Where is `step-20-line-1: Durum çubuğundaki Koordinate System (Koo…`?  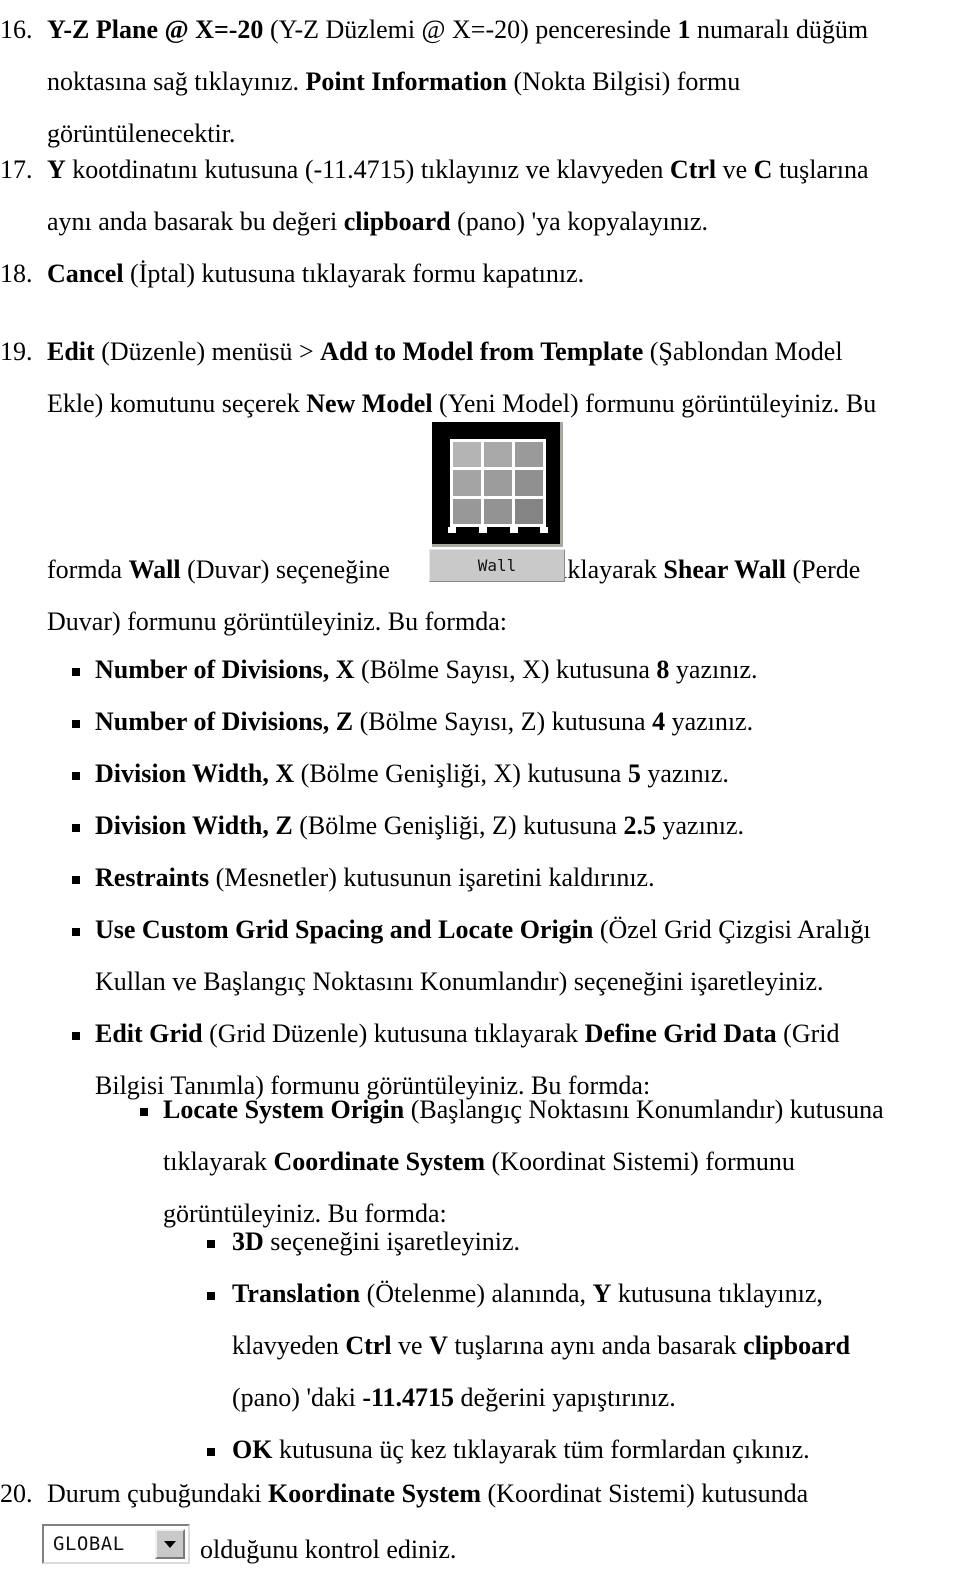
step-20-line-1: Durum çubuğundaki Koordinate System (Koo… is located at coordinates (428, 1493).